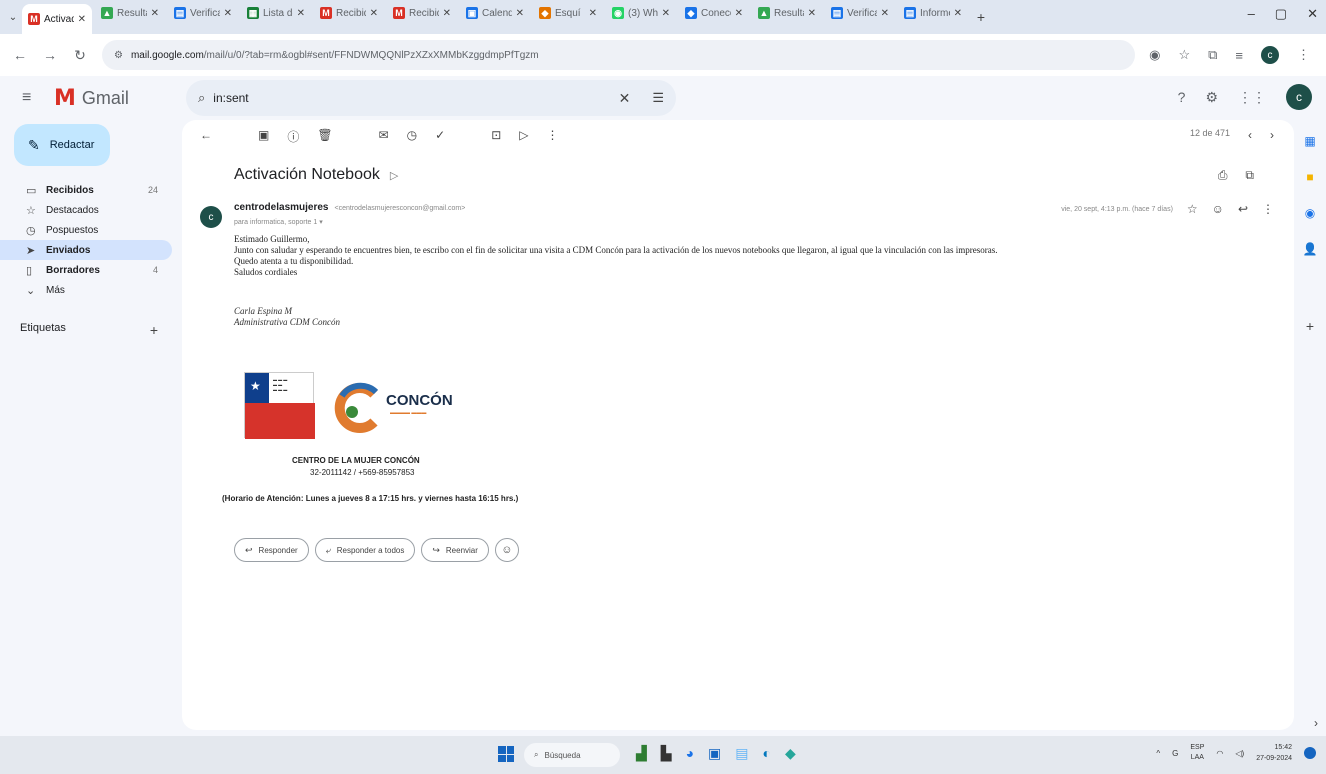  Describe the element at coordinates (1158, 753) in the screenshot. I see `tray-overflow-icon: ^` at that location.